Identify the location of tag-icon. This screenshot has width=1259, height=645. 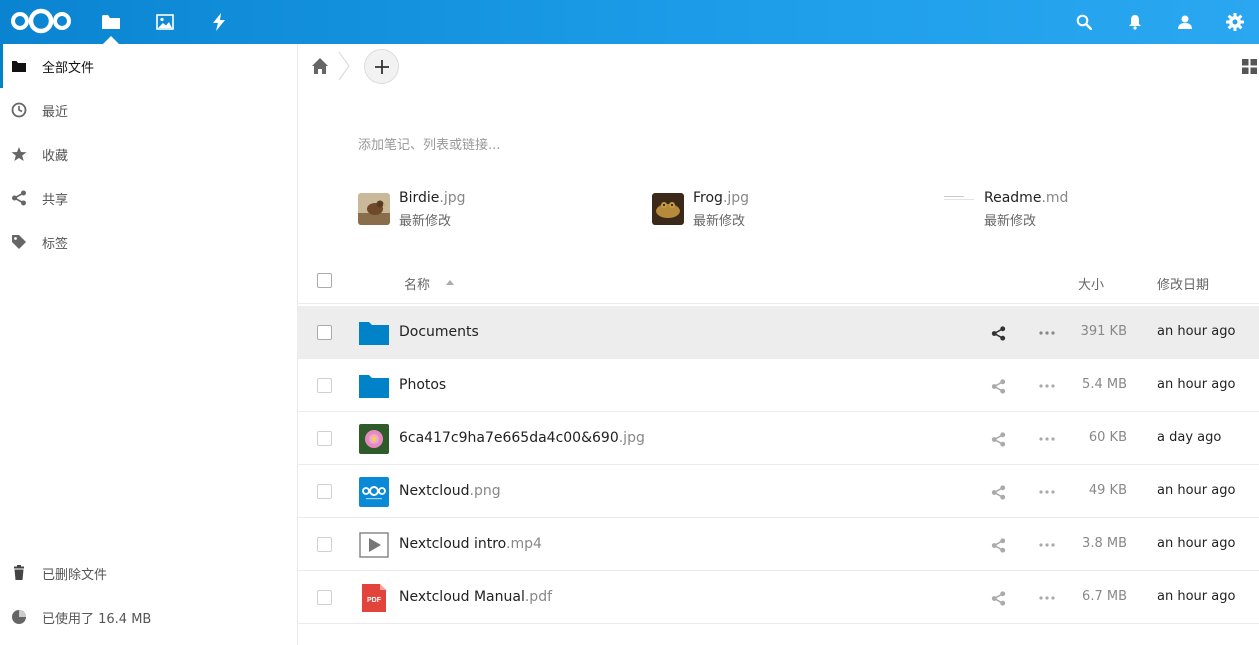
(19, 242).